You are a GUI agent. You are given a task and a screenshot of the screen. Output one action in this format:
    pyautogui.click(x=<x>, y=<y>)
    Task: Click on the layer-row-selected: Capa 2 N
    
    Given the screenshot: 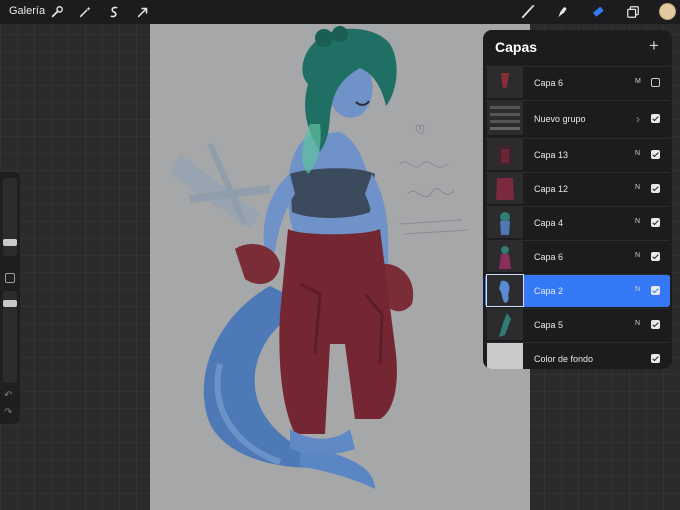 What is the action you would take?
    pyautogui.click(x=577, y=290)
    